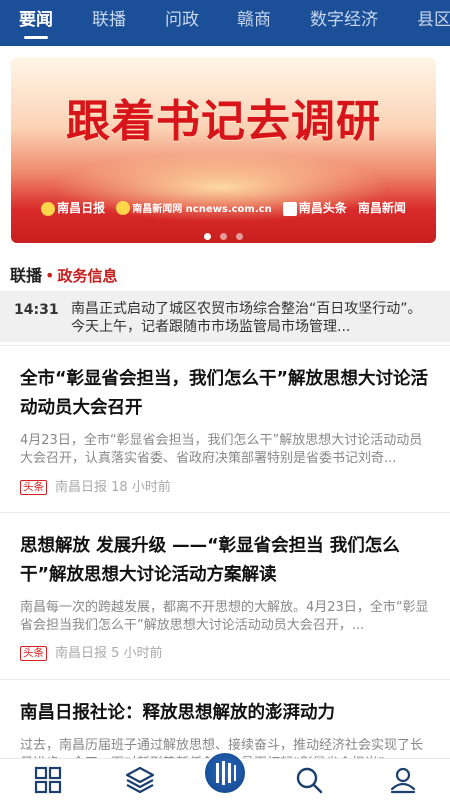  Describe the element at coordinates (344, 23) in the screenshot. I see `tab-digital-economy: 数字经济` at that location.